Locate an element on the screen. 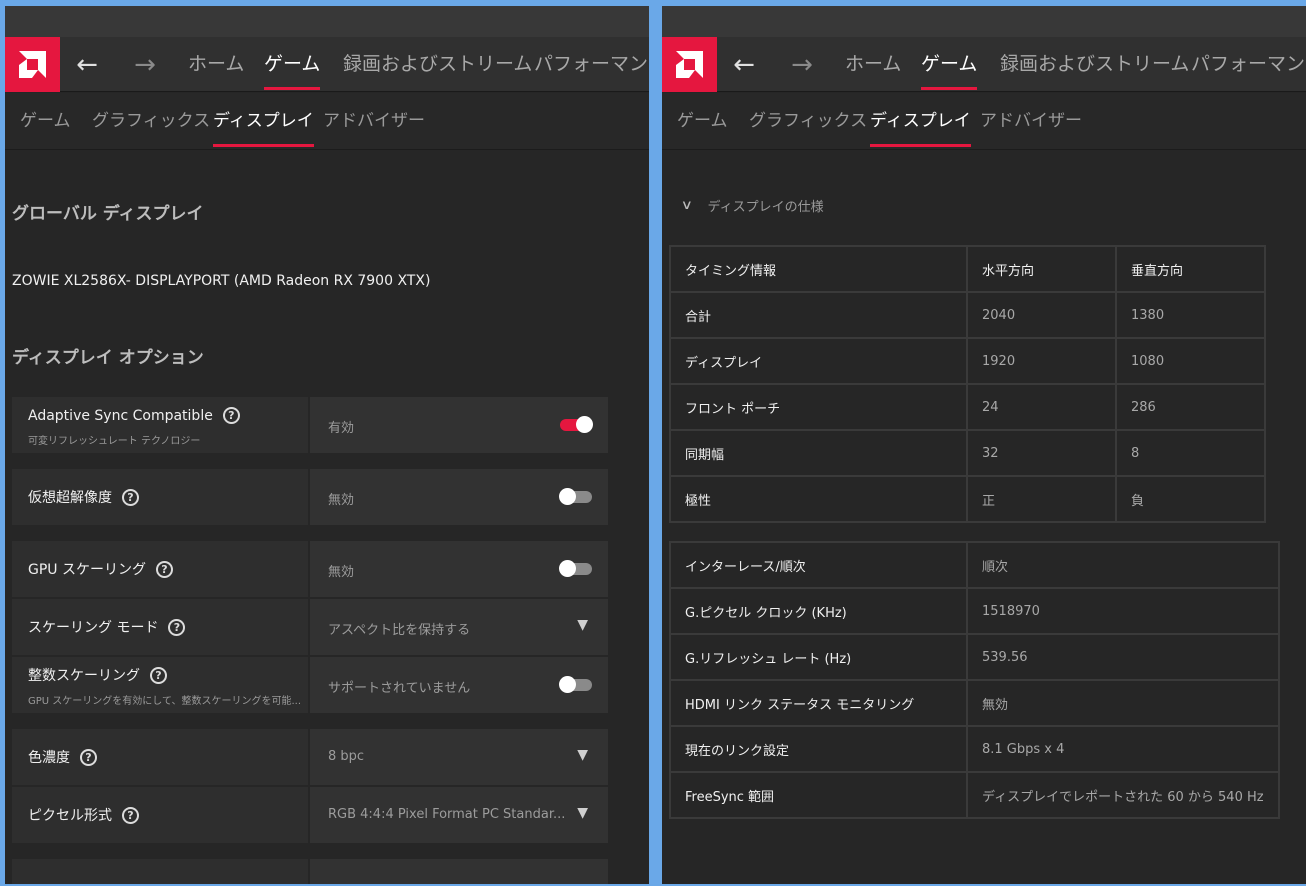 This screenshot has width=1306, height=886. table-row: タイミング情報 水平方向 垂直方向 is located at coordinates (967, 269).